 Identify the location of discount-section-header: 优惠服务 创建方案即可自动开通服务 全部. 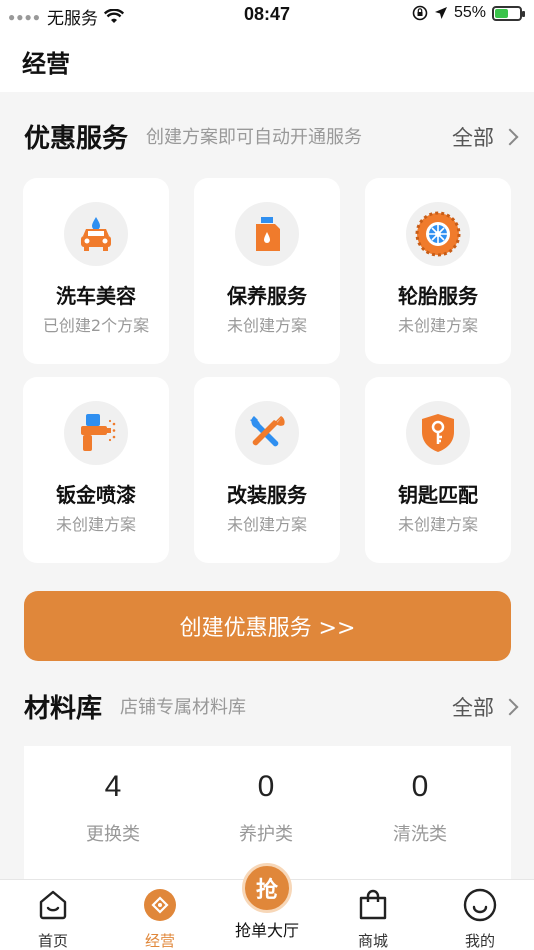
(271, 136).